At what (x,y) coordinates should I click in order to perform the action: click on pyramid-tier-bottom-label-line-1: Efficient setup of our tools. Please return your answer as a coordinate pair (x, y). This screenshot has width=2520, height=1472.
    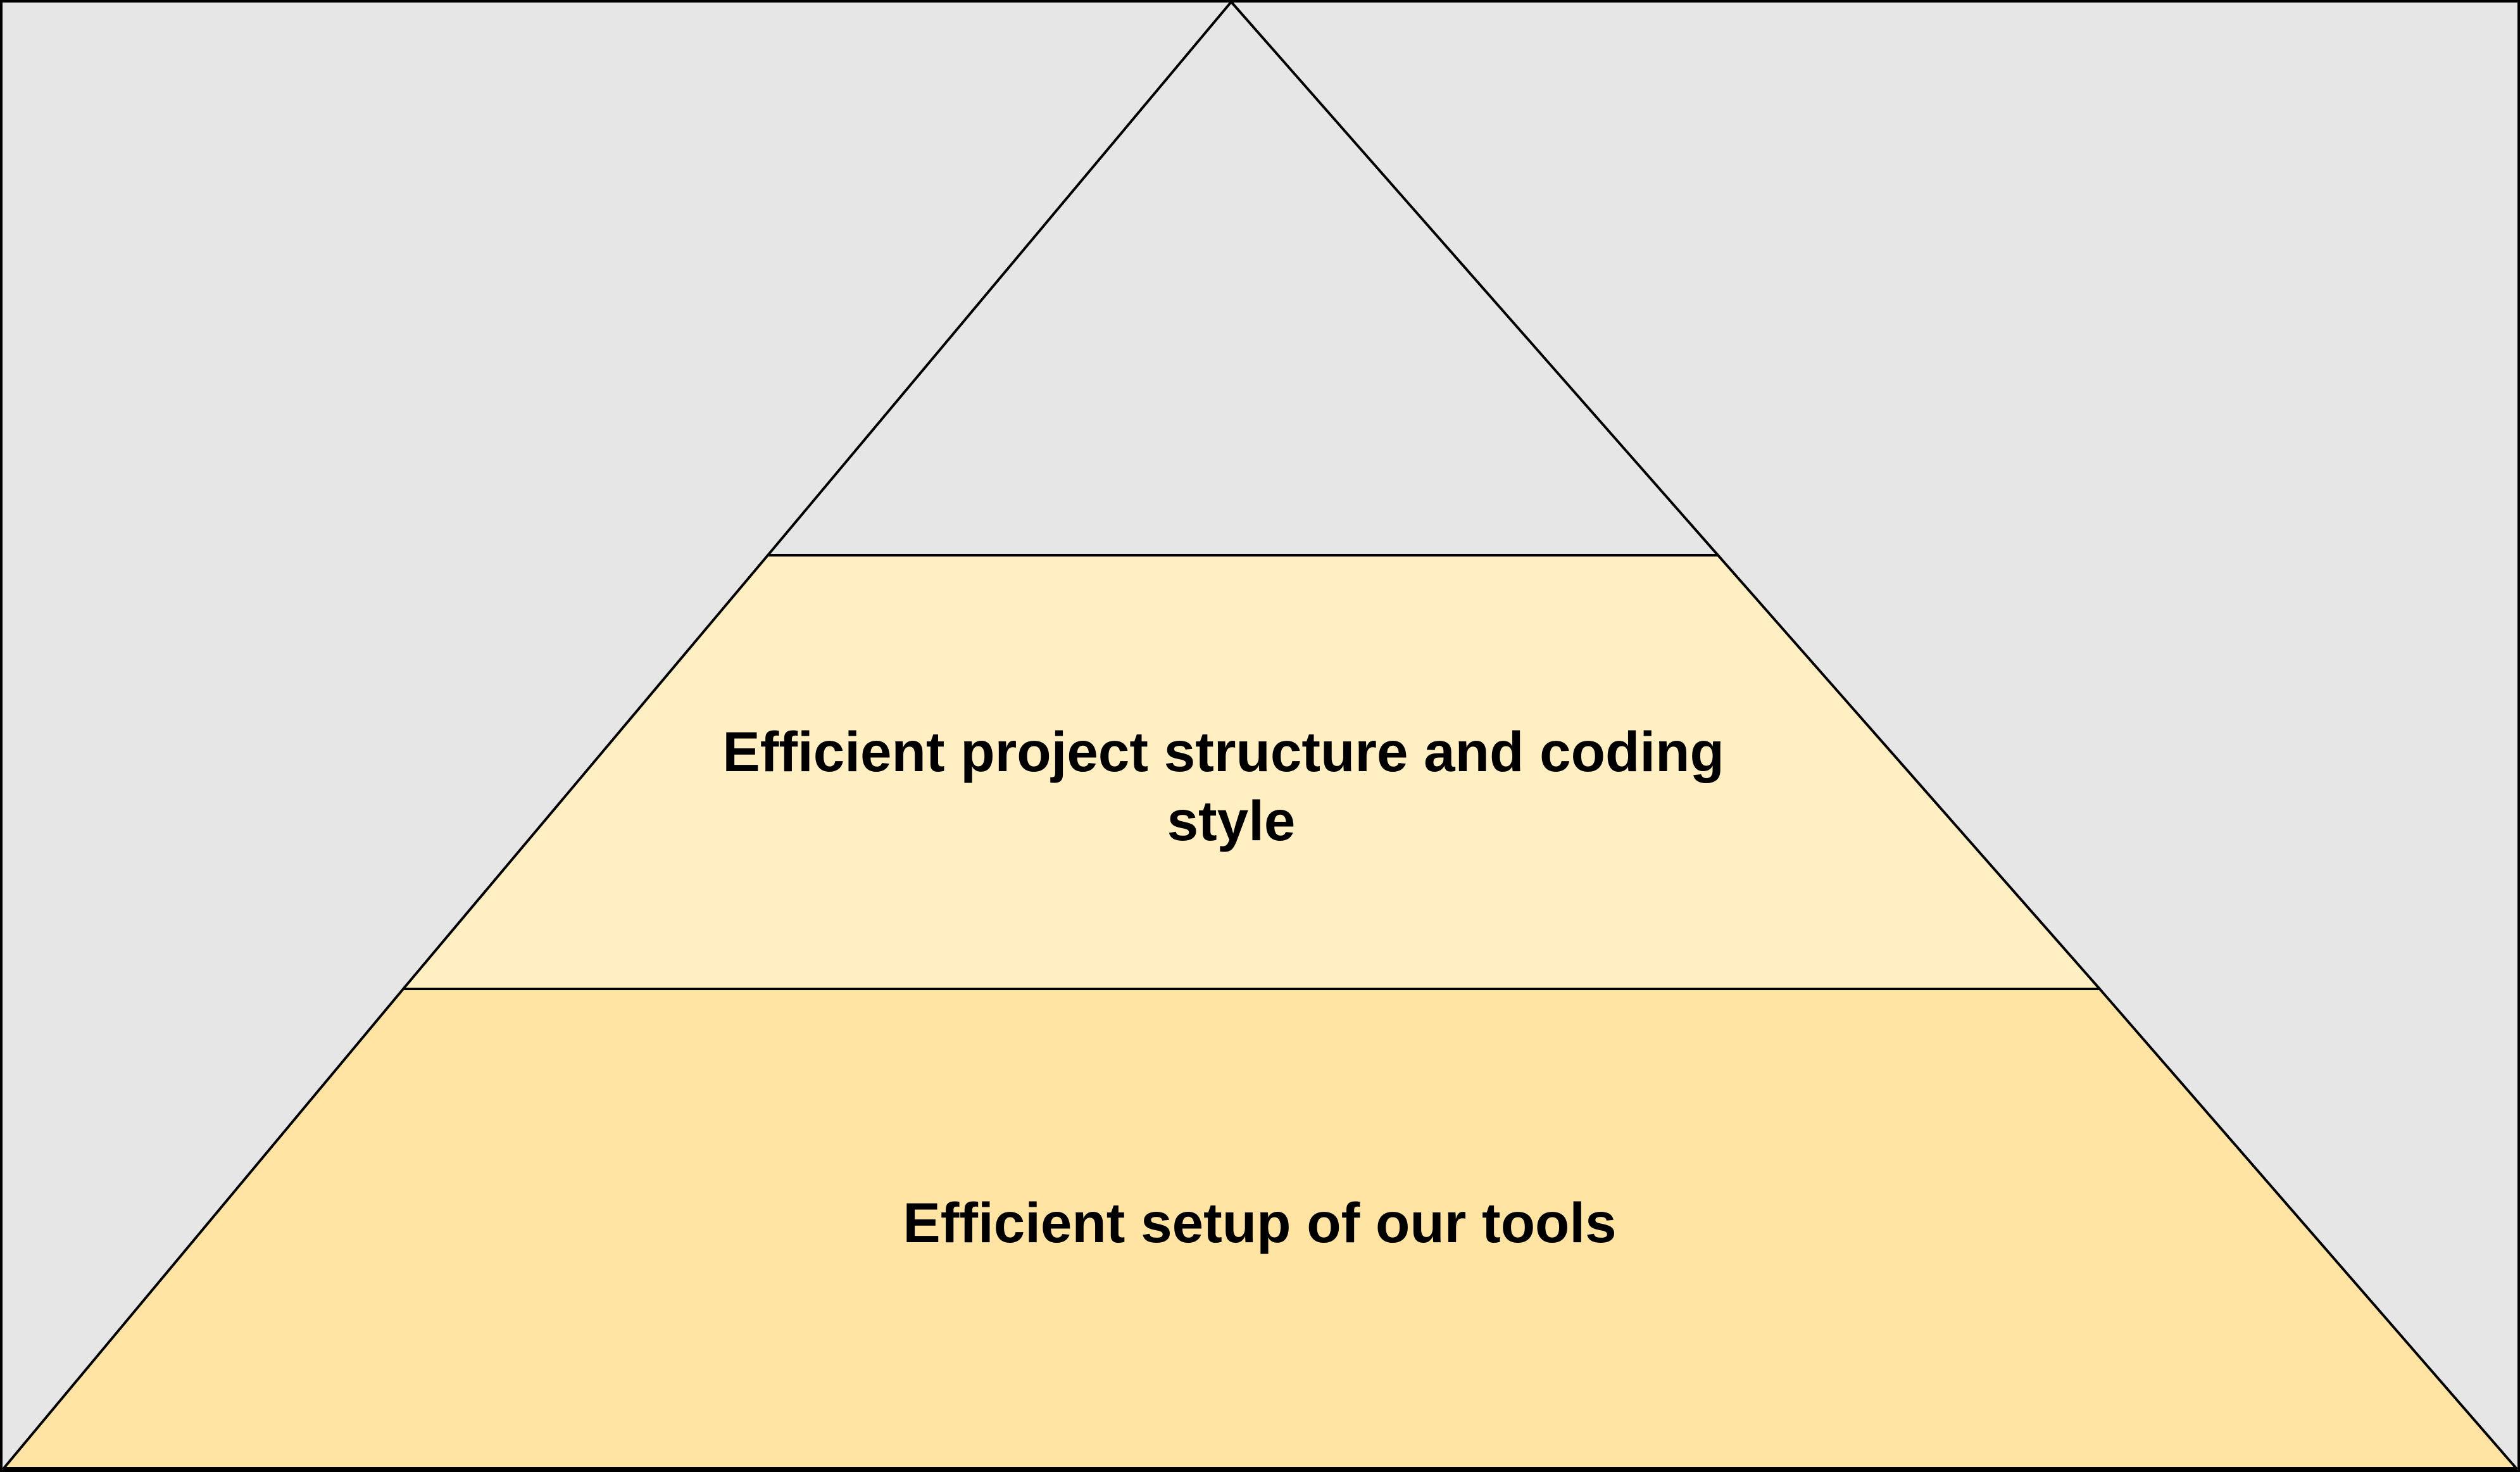
    Looking at the image, I should click on (1259, 1222).